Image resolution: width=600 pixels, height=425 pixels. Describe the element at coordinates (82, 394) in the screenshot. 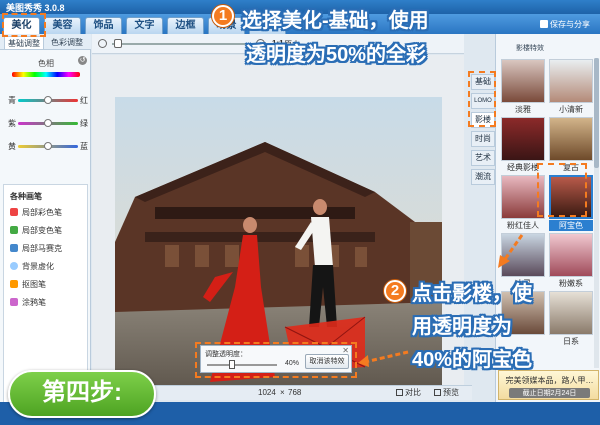

I see `step-four-badge: 第四步:` at that location.